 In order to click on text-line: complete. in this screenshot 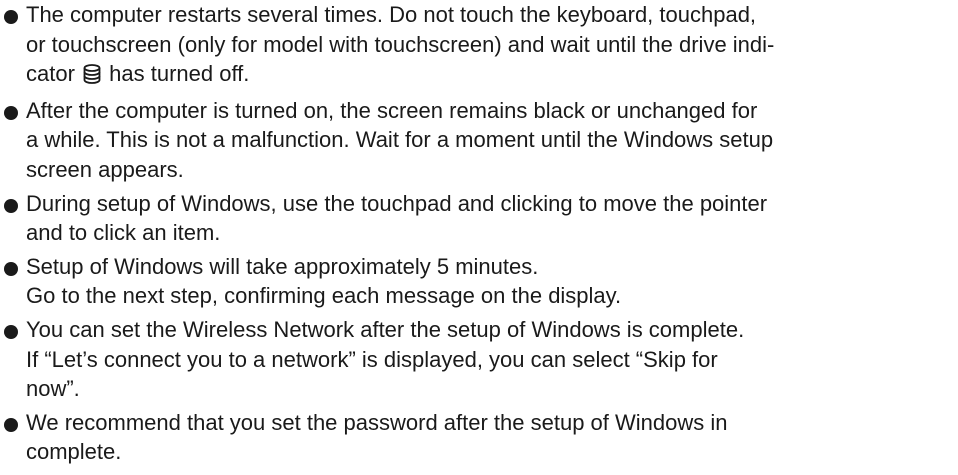, I will do `click(74, 452)`.